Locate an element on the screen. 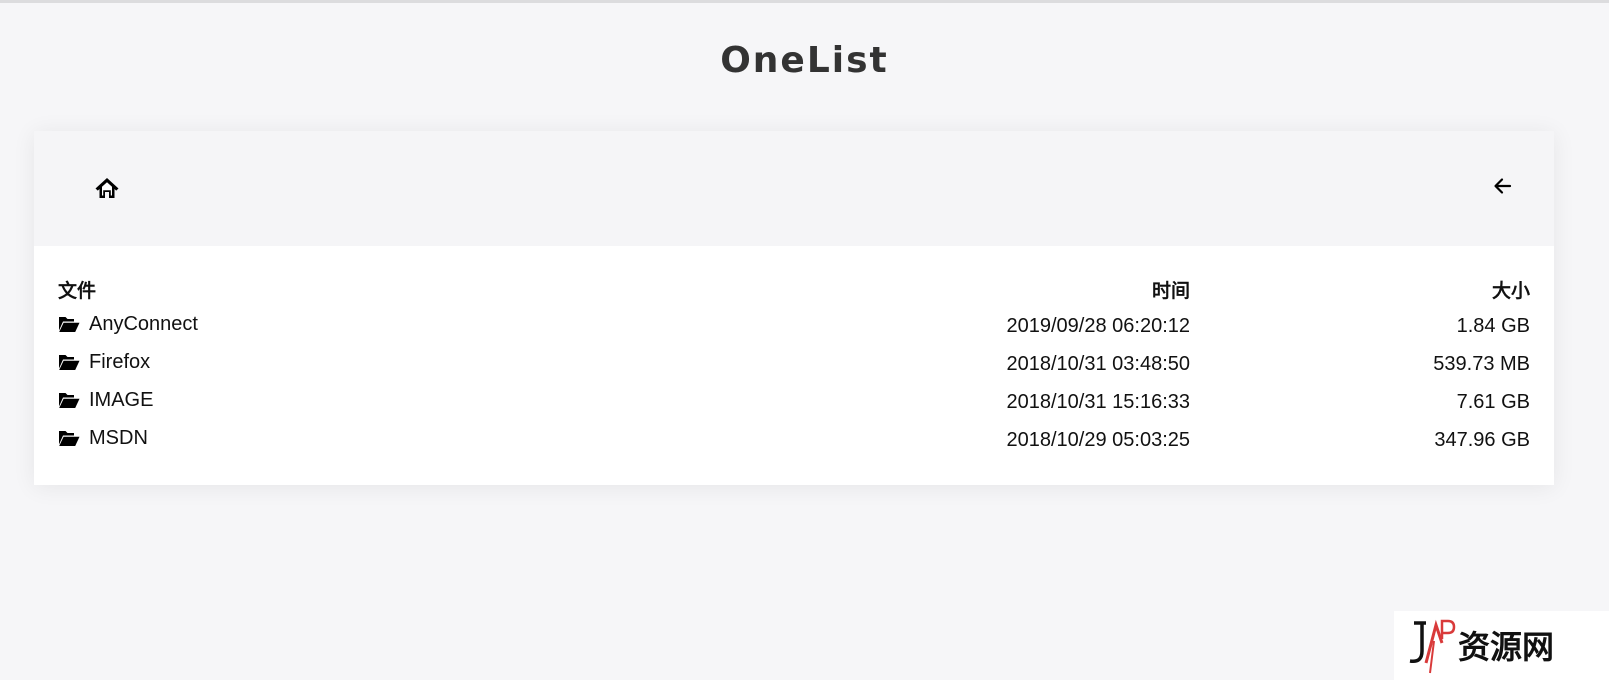  table-row: AnyConnect 2019/09/28 06:20:12 1.84 GB is located at coordinates (794, 326).